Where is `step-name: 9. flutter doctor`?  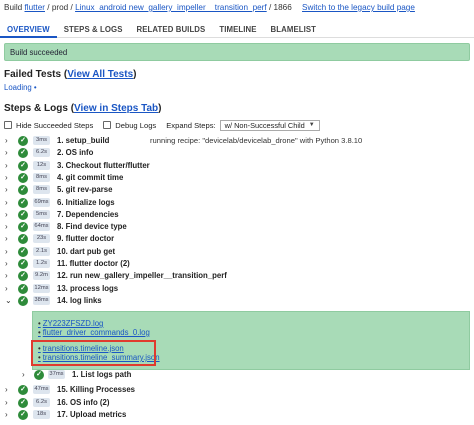
step-name: 9. flutter doctor is located at coordinates (85, 238).